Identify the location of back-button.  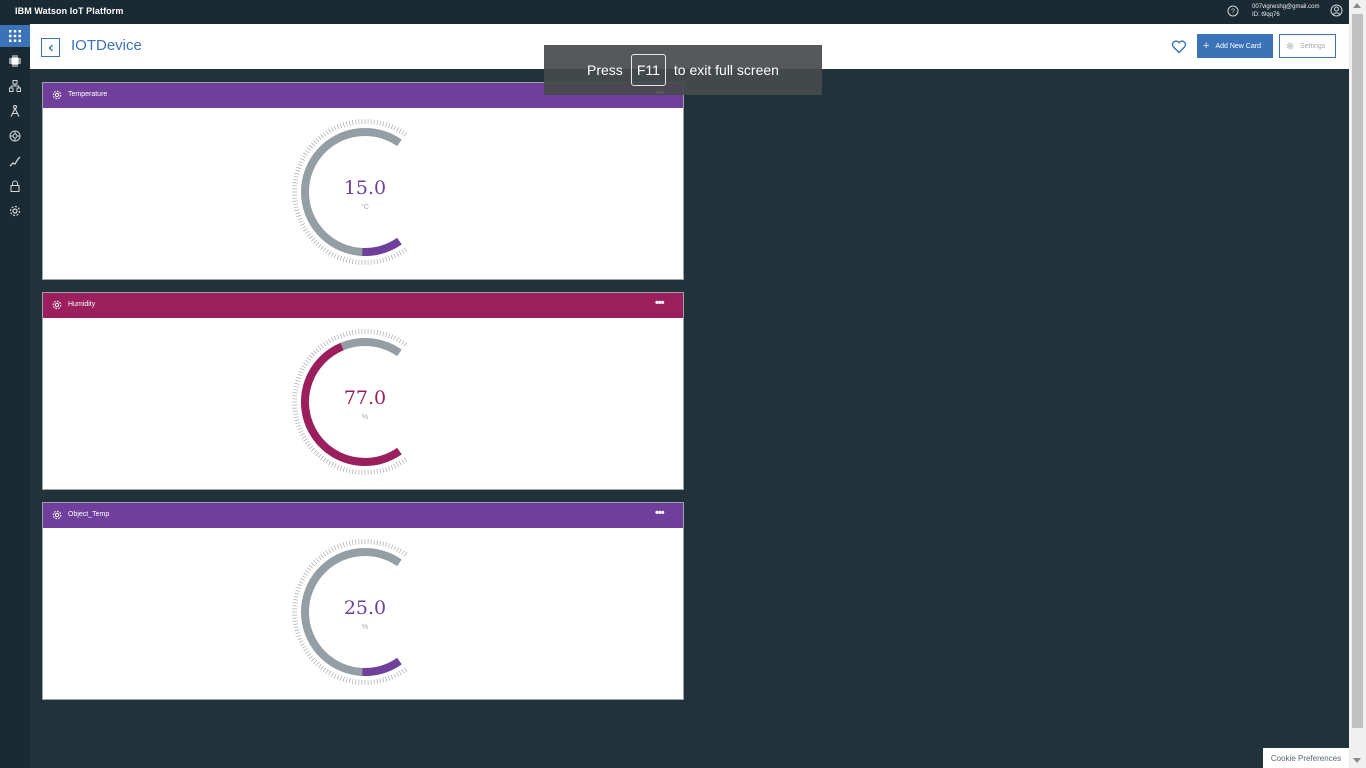
(50, 47).